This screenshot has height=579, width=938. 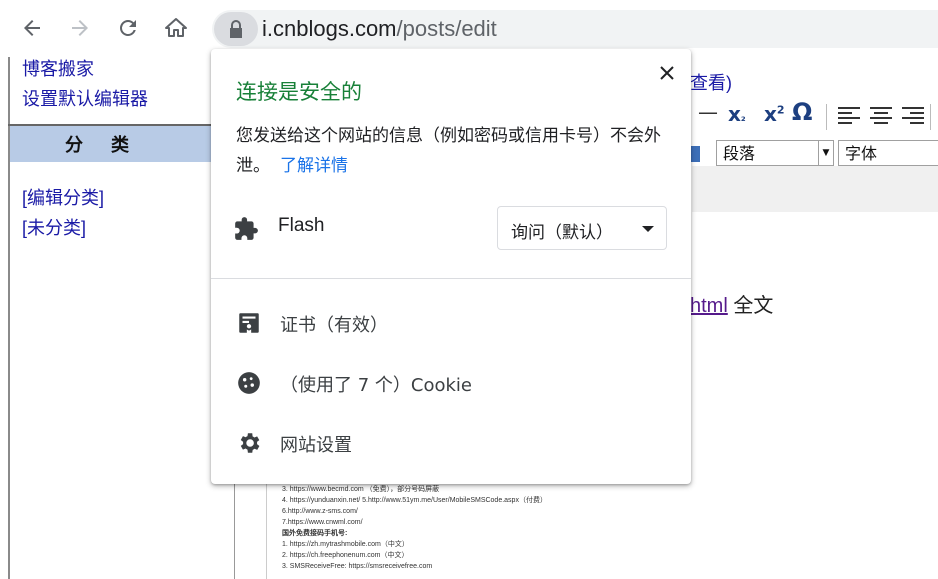 I want to click on content-fragment: html 全文, so click(x=731, y=303).